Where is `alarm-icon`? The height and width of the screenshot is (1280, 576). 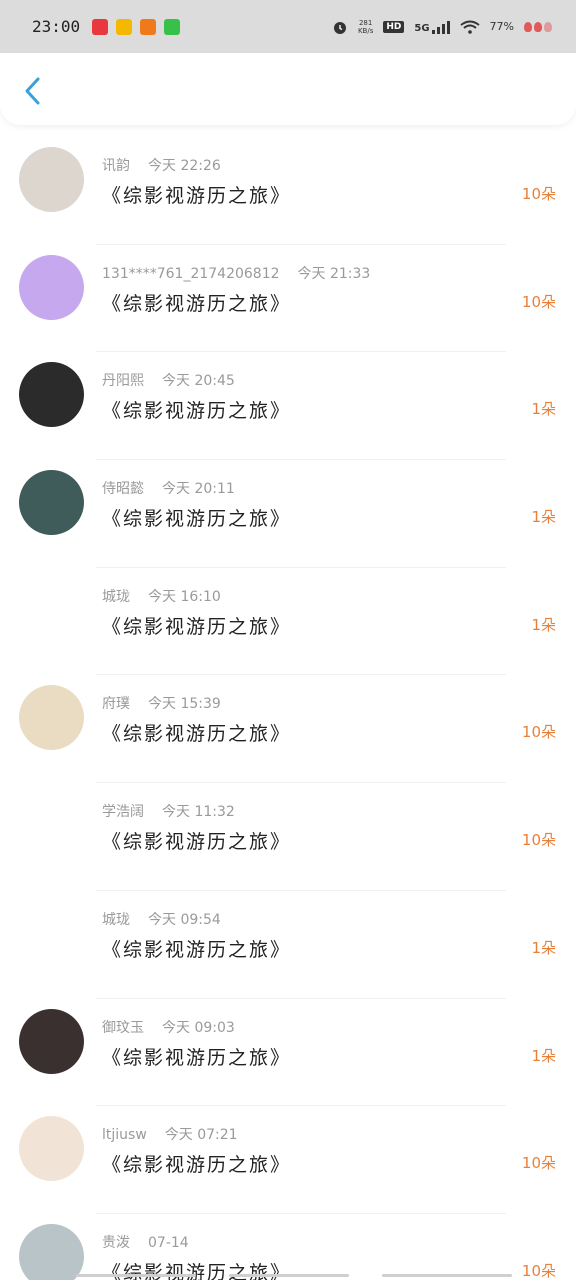
alarm-icon is located at coordinates (339, 27).